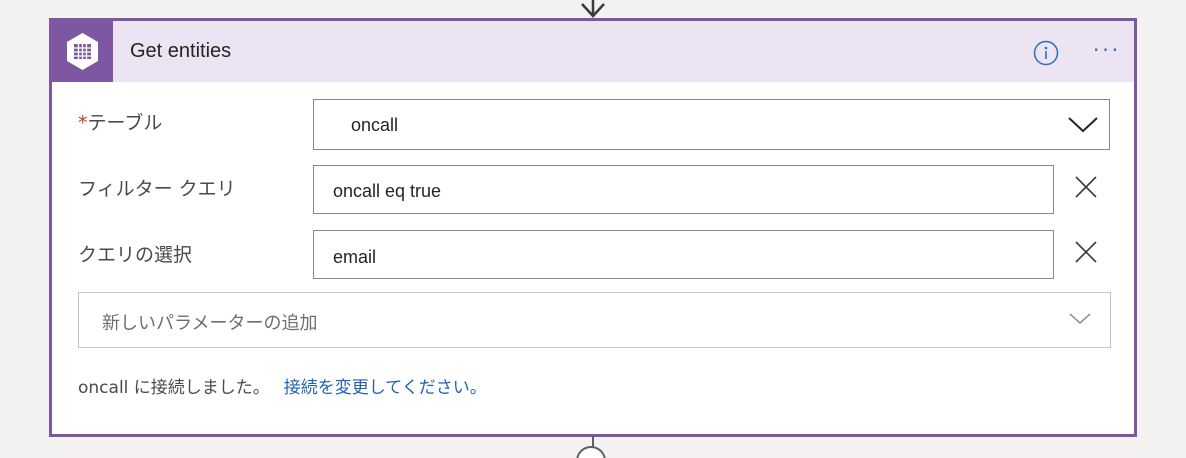 This screenshot has width=1186, height=458. I want to click on info-icon, so click(1046, 53).